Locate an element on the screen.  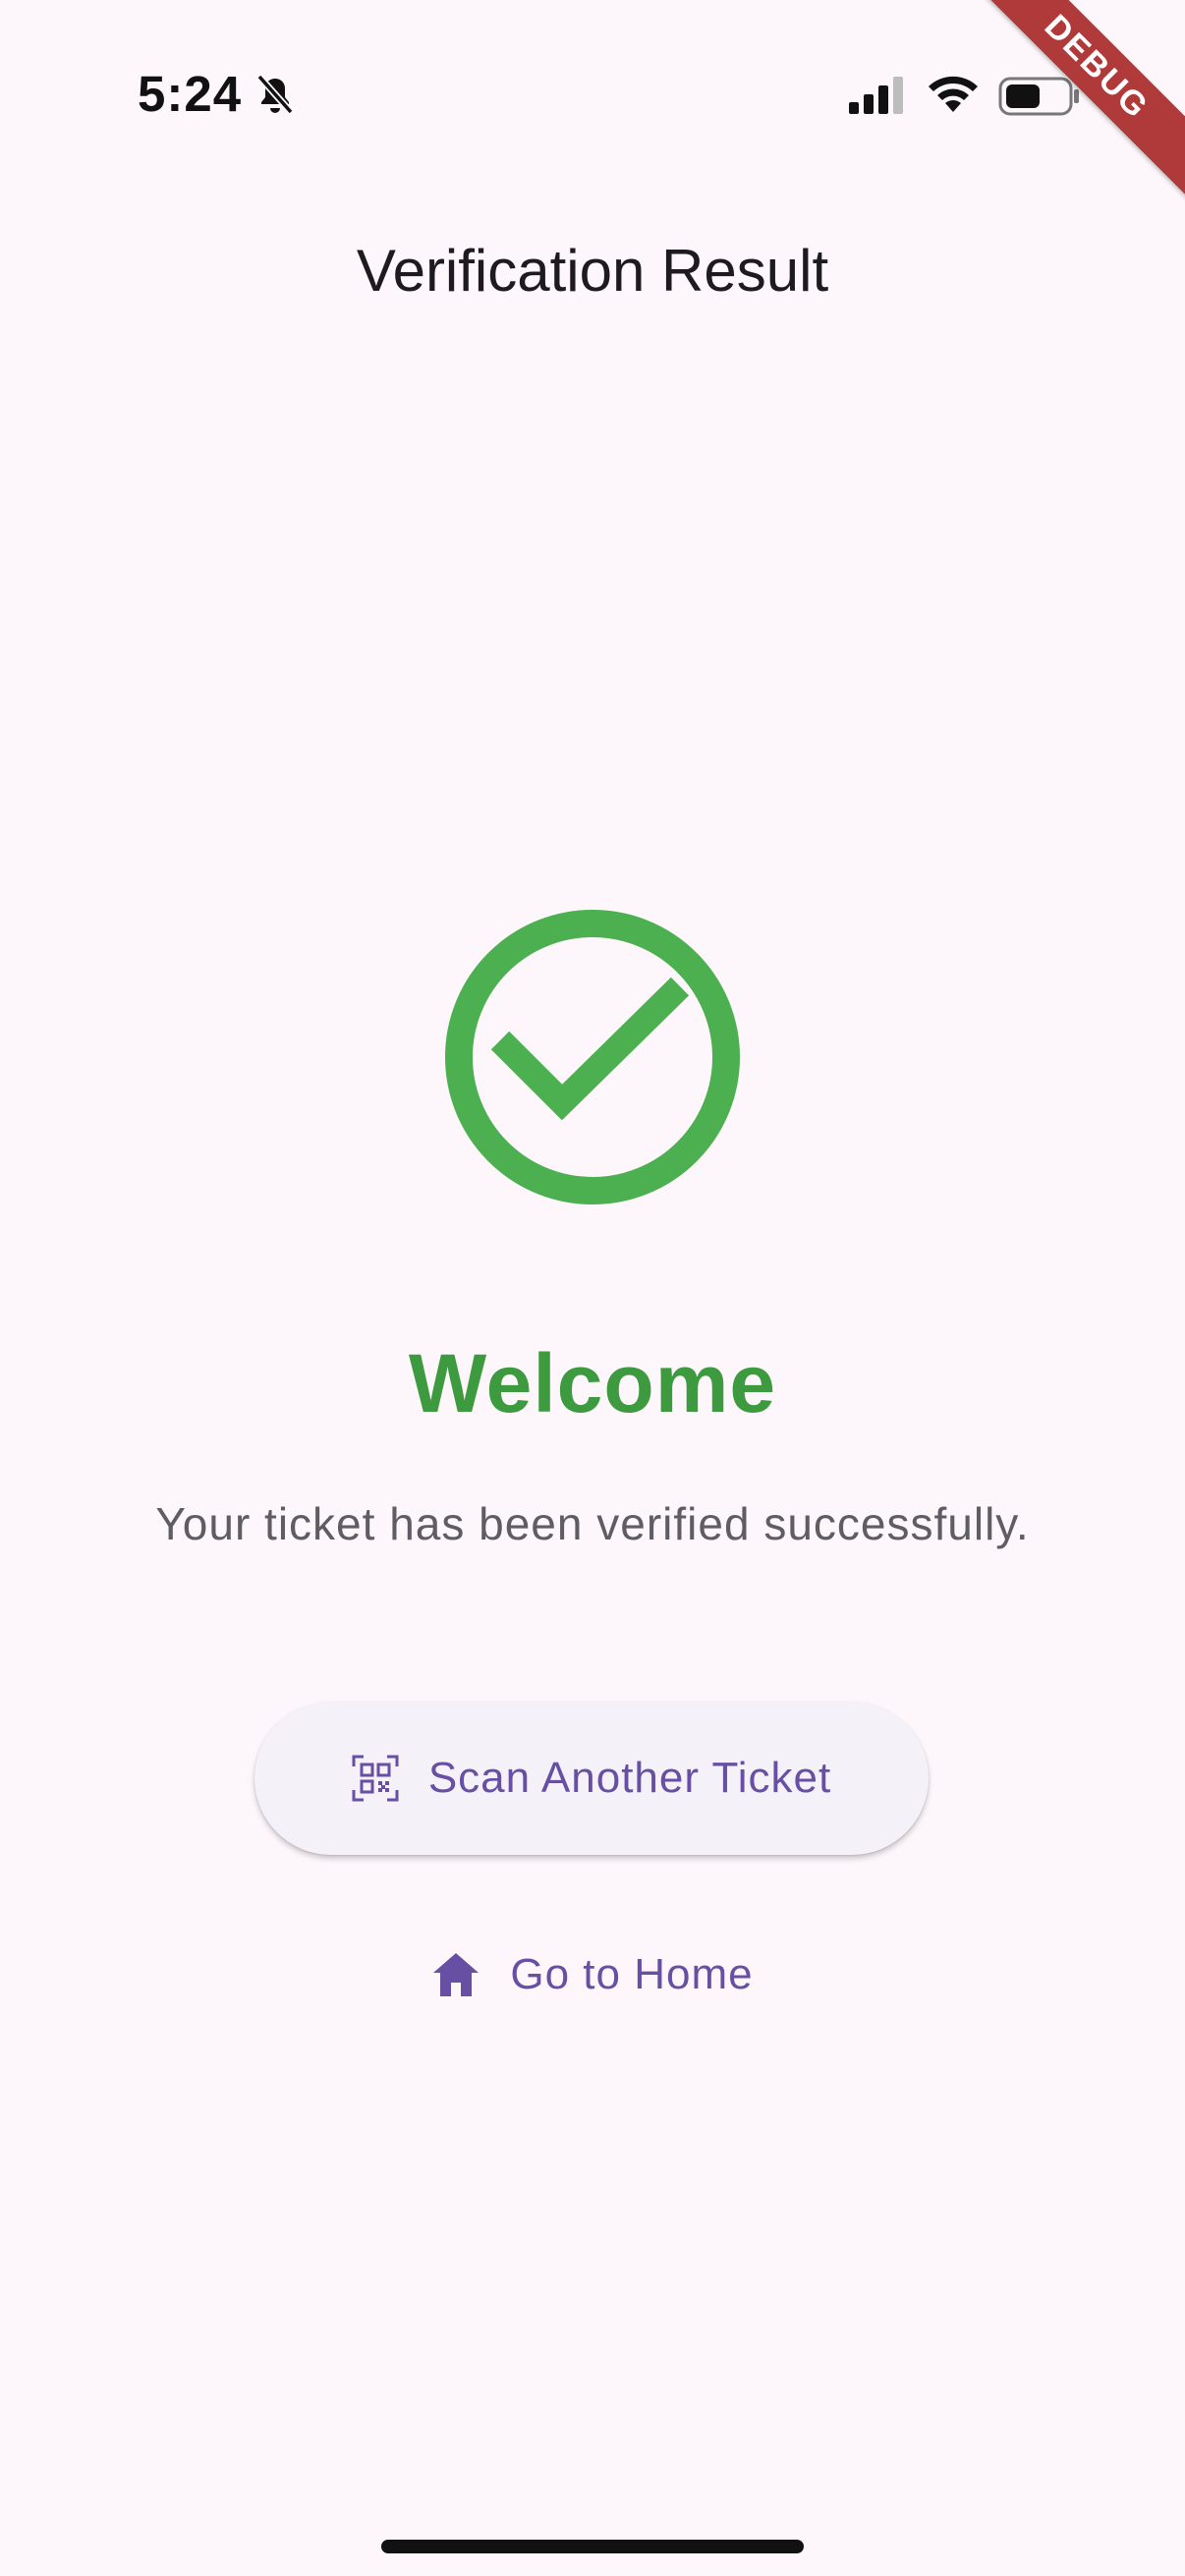
battery-icon is located at coordinates (1038, 96).